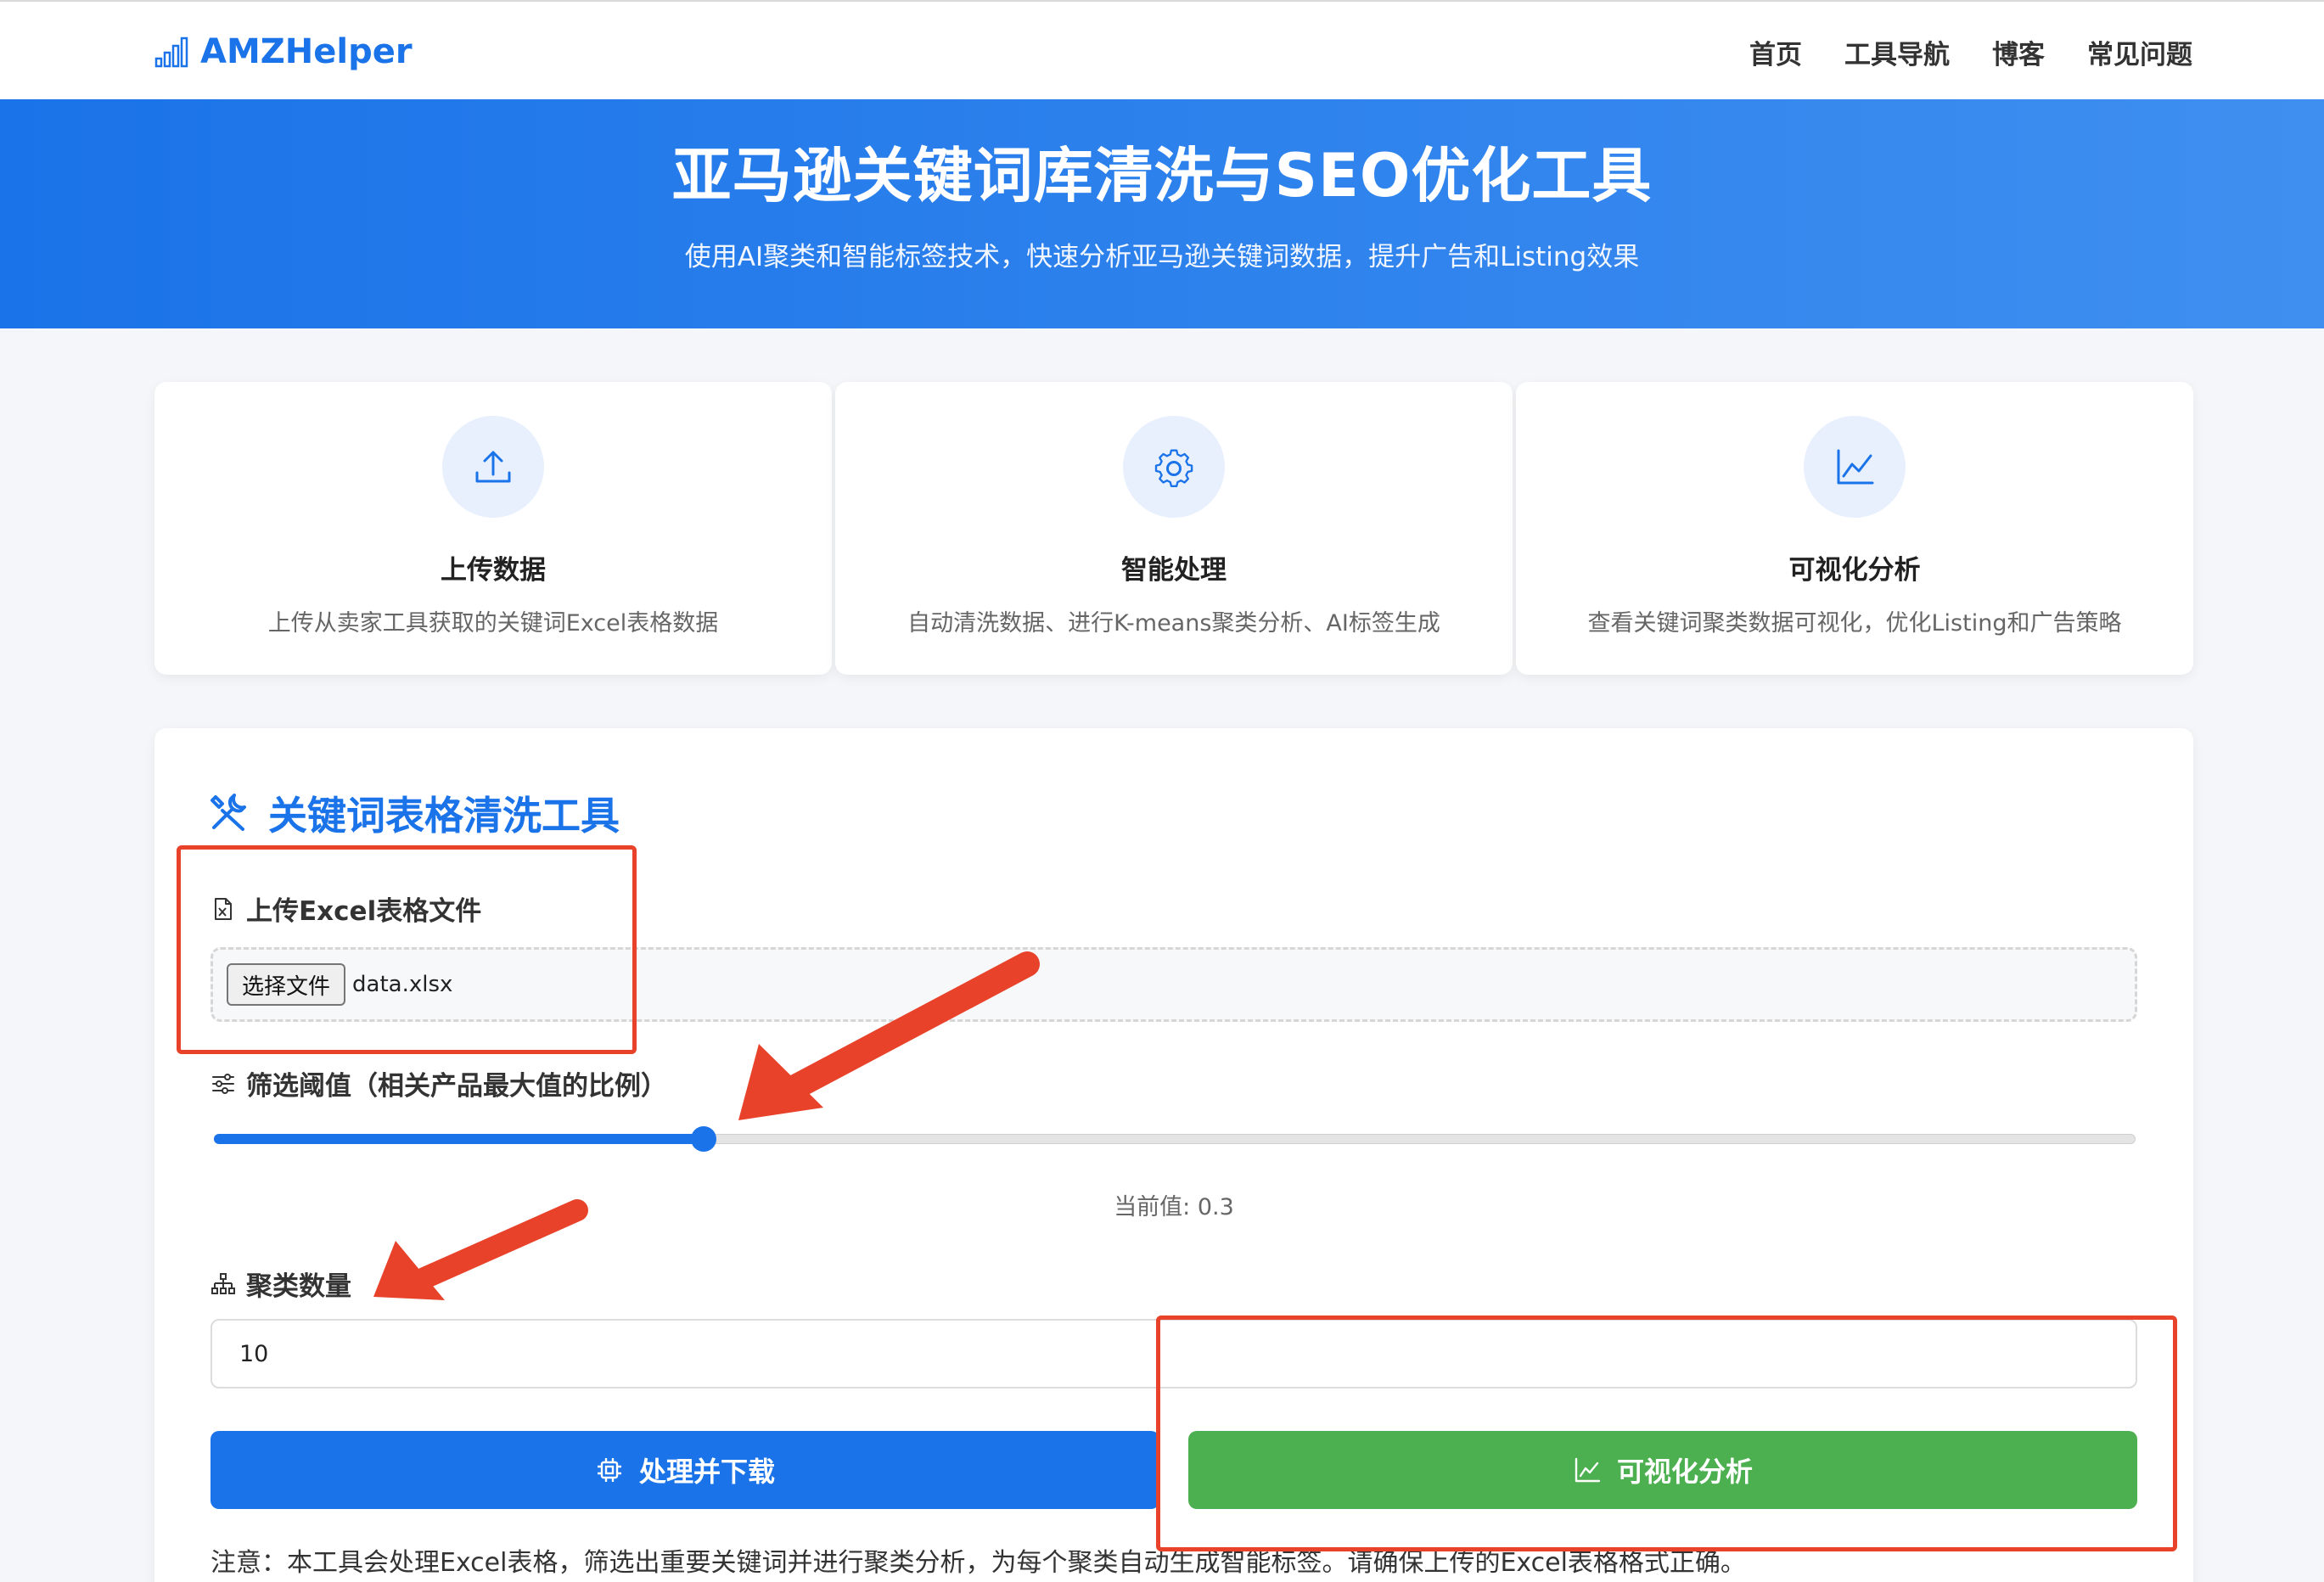 The image size is (2324, 1582). What do you see at coordinates (493, 570) in the screenshot?
I see `feature-title: 上传数据` at bounding box center [493, 570].